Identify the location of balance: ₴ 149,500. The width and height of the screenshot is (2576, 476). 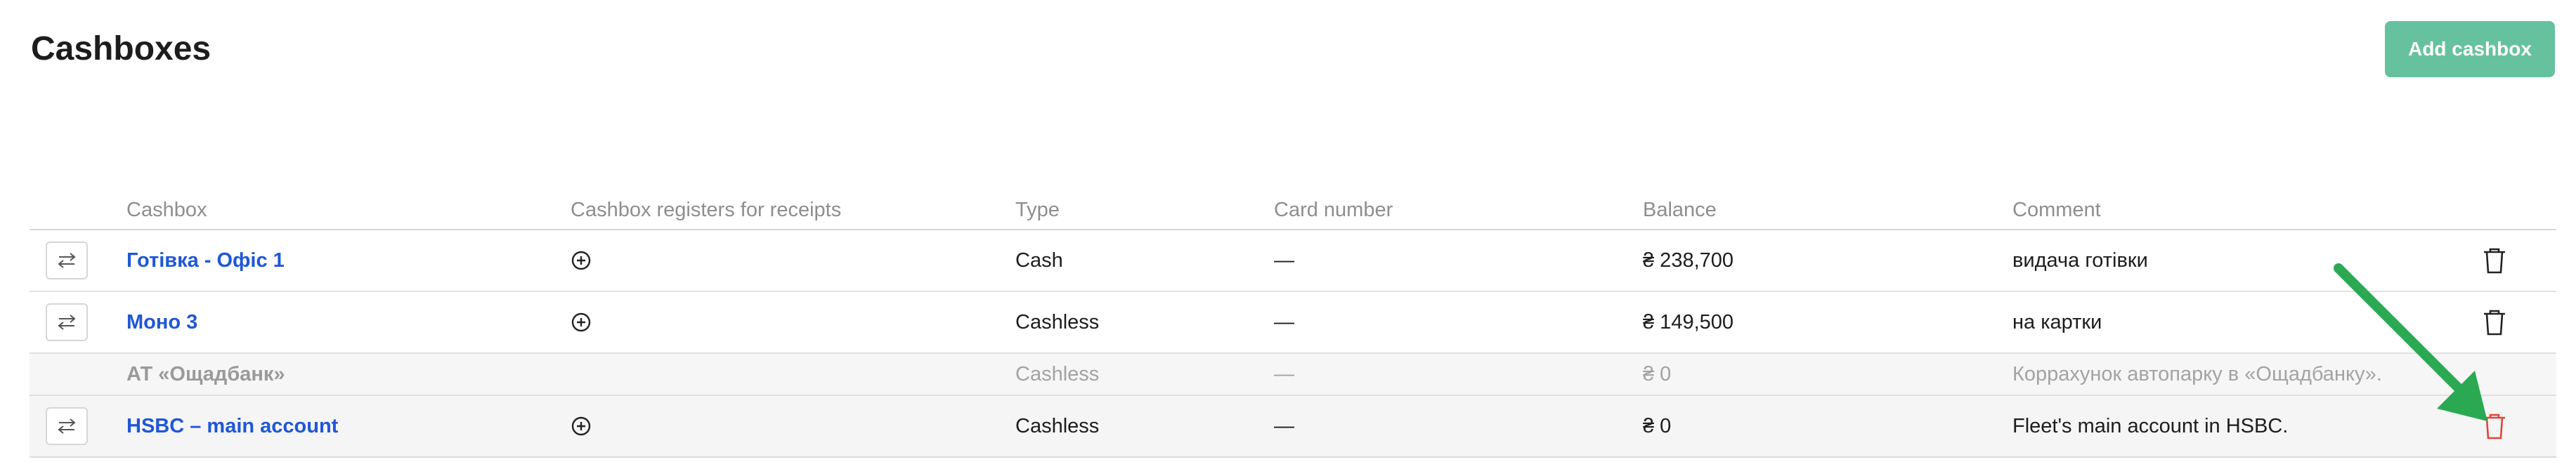
(1688, 322).